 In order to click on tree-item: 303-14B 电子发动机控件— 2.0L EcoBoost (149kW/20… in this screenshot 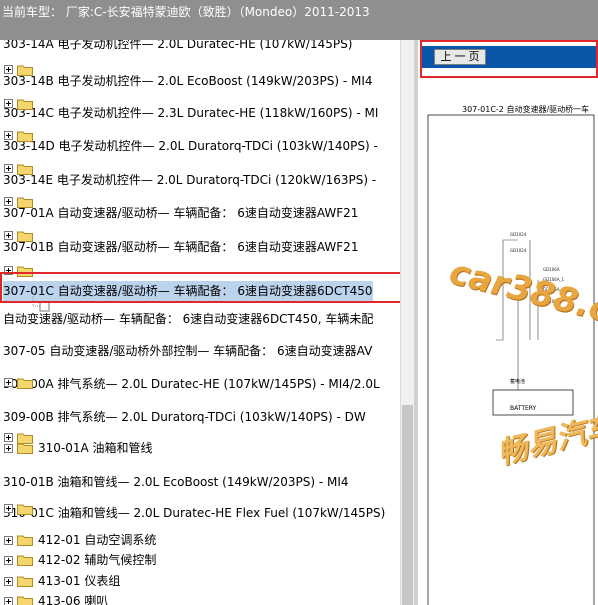, I will do `click(188, 81)`.